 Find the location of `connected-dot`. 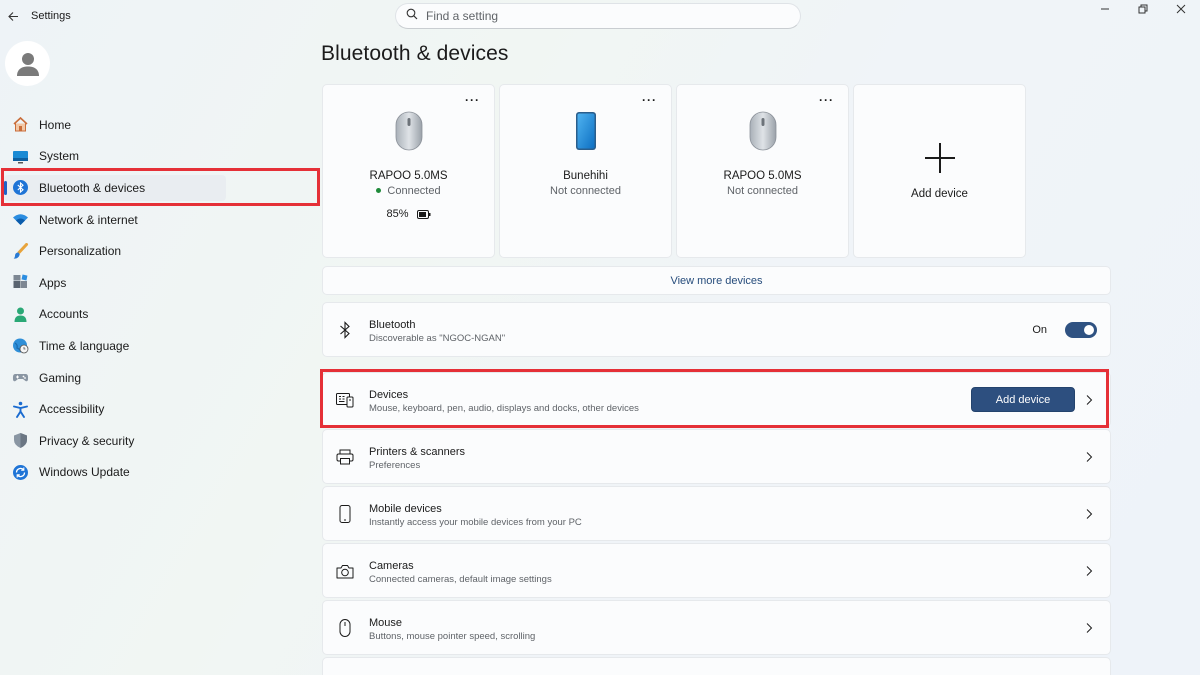

connected-dot is located at coordinates (379, 190).